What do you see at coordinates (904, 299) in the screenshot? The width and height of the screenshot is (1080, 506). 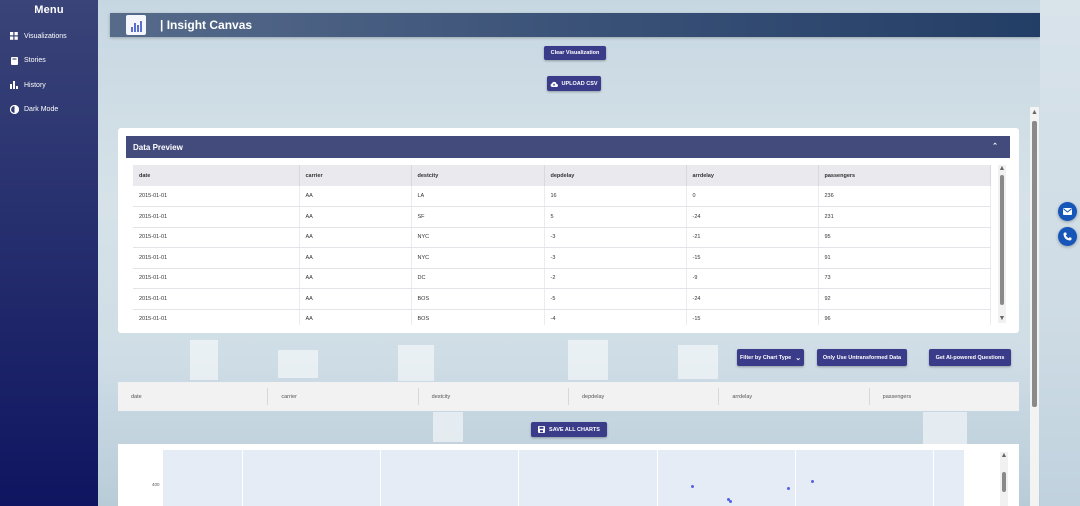 I see `table-cell: 92` at bounding box center [904, 299].